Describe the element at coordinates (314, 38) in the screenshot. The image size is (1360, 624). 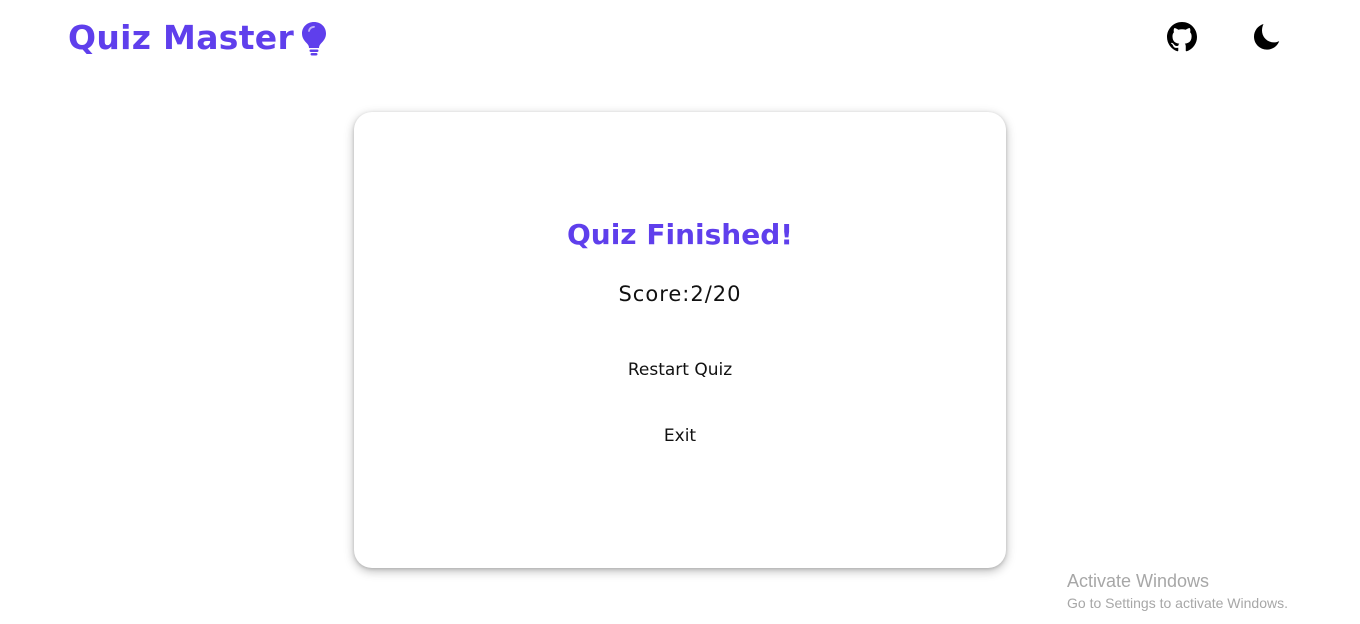
I see `lightbulb-icon` at that location.